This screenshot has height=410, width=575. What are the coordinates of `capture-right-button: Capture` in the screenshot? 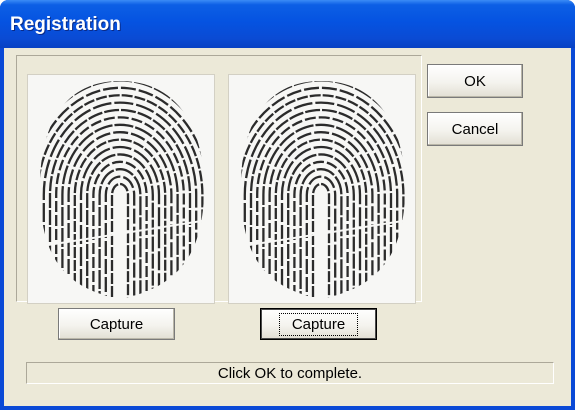 It's located at (318, 324).